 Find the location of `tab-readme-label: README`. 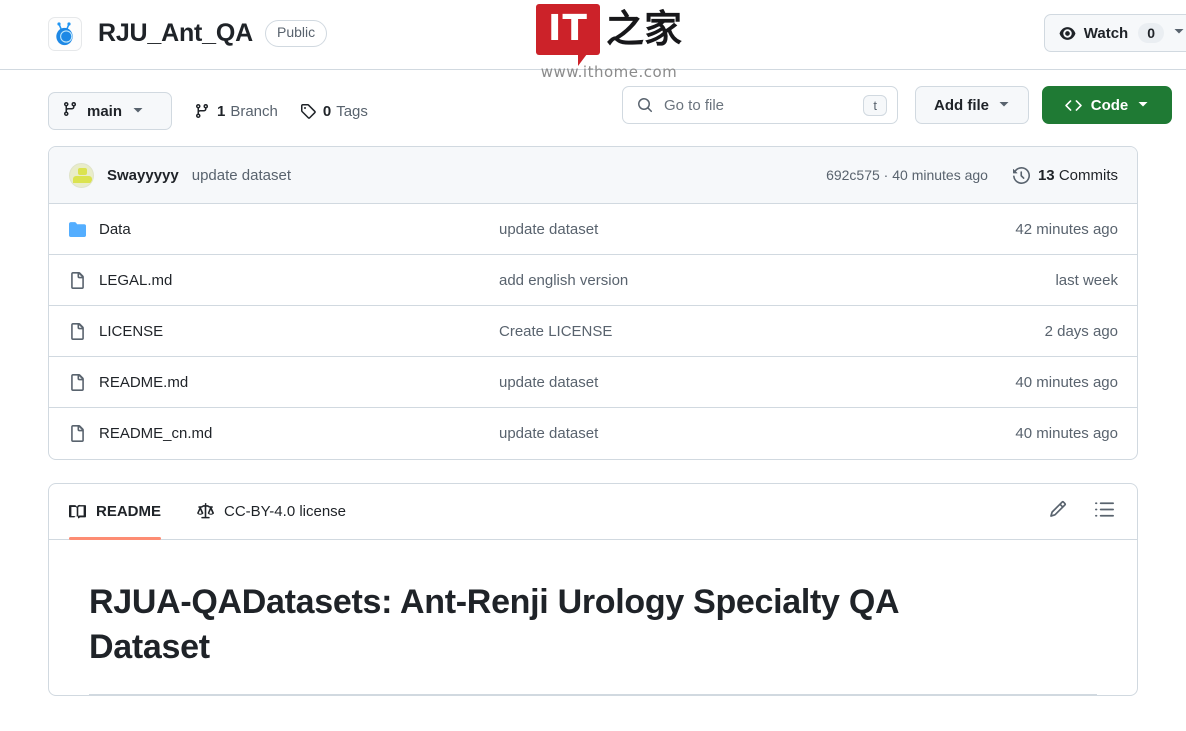

tab-readme-label: README is located at coordinates (129, 511).